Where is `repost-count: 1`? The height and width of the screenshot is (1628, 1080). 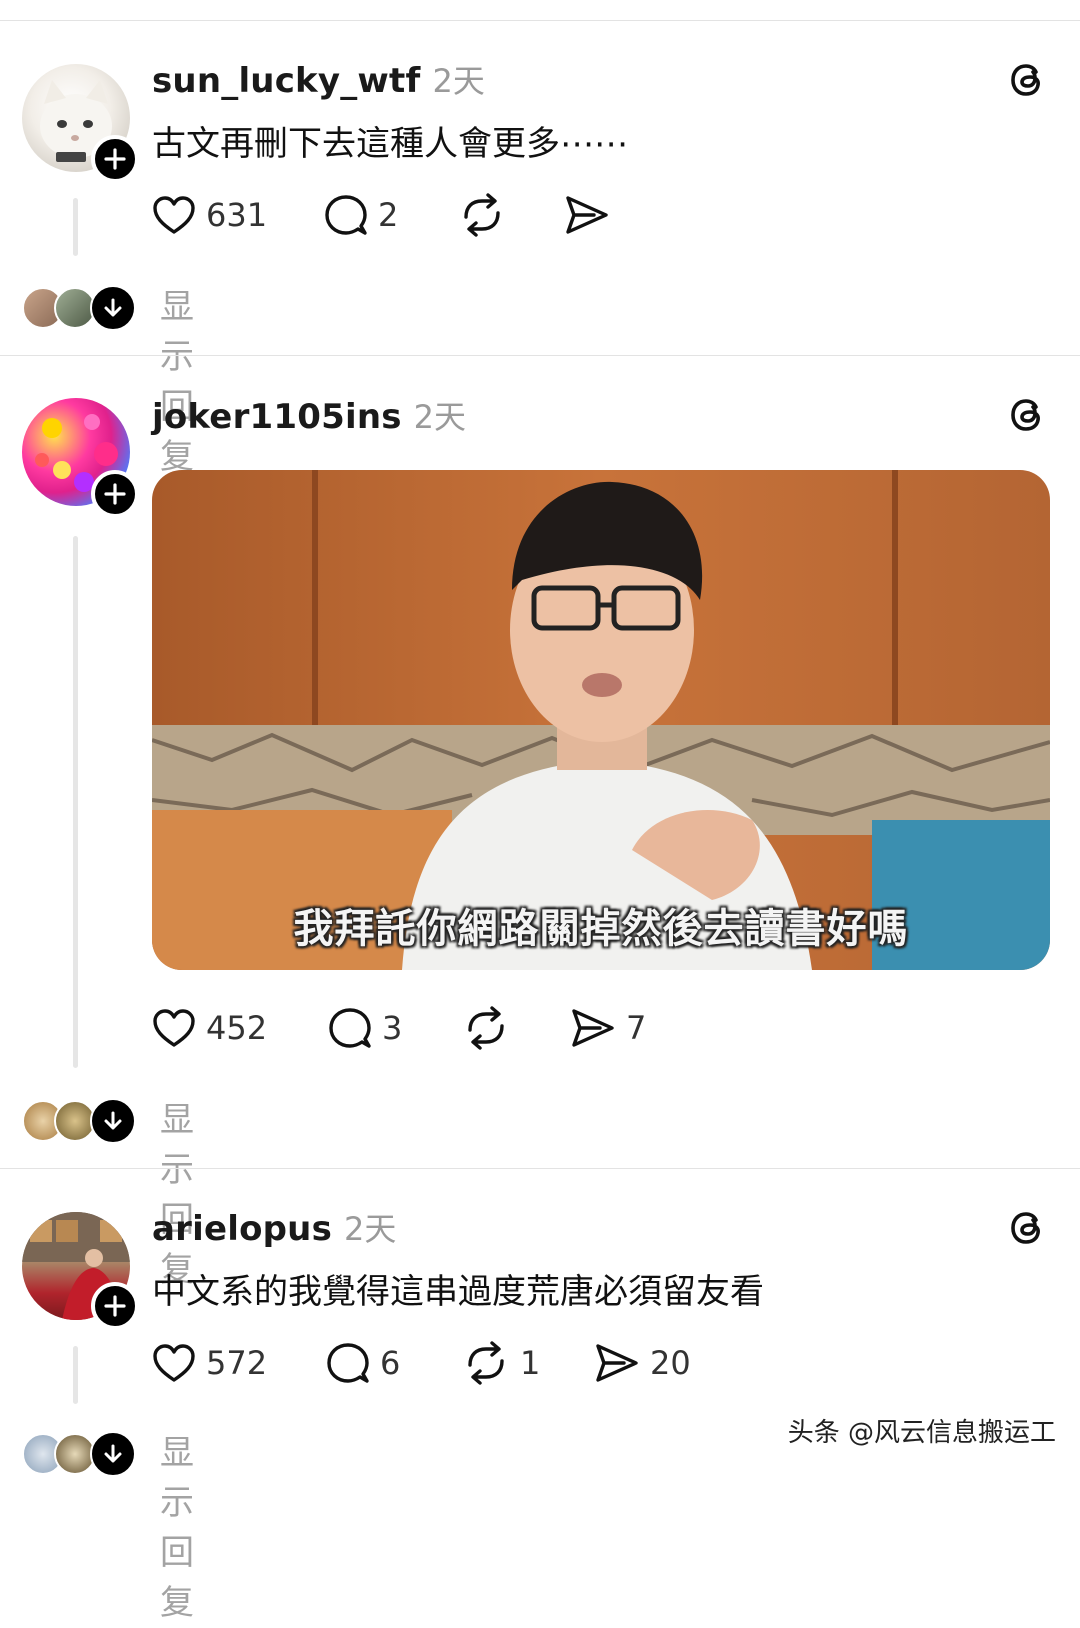 repost-count: 1 is located at coordinates (530, 1363).